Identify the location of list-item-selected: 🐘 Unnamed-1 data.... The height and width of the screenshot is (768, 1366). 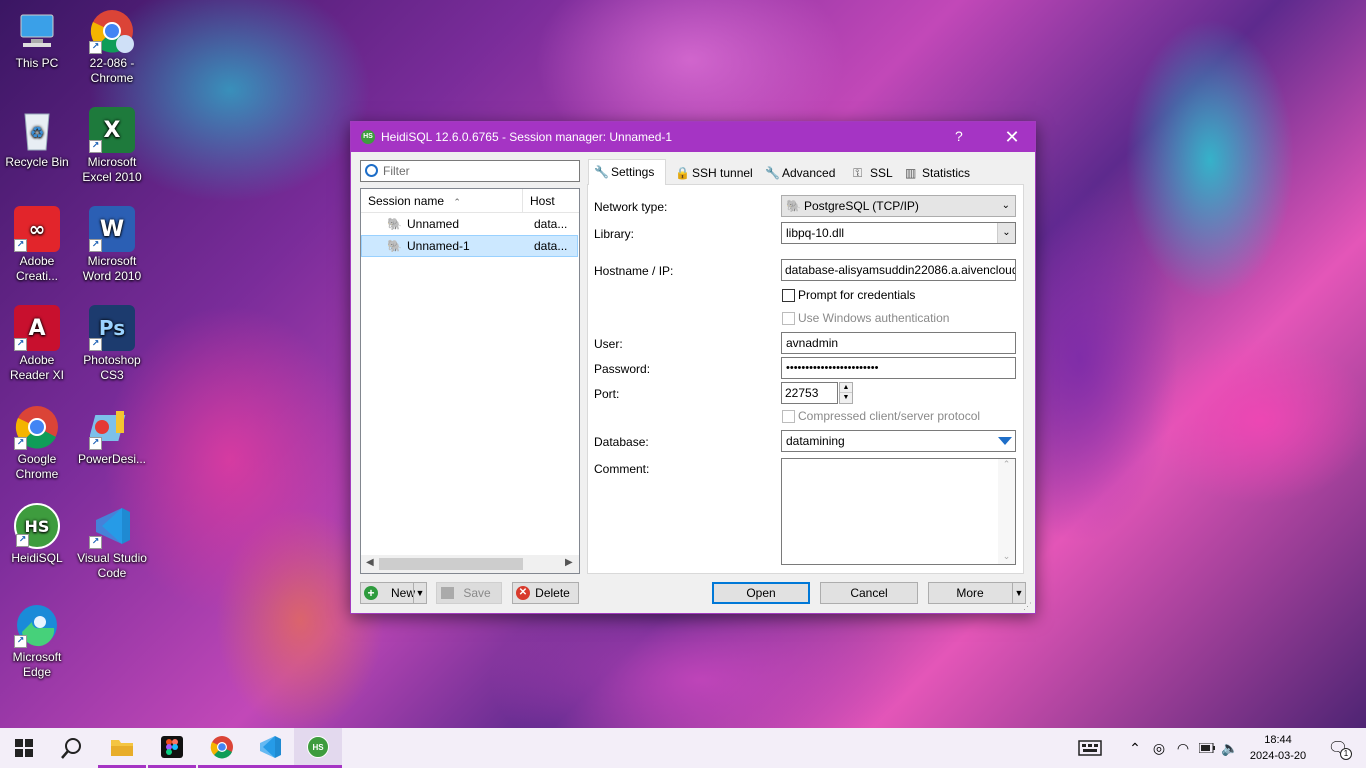
(469, 246).